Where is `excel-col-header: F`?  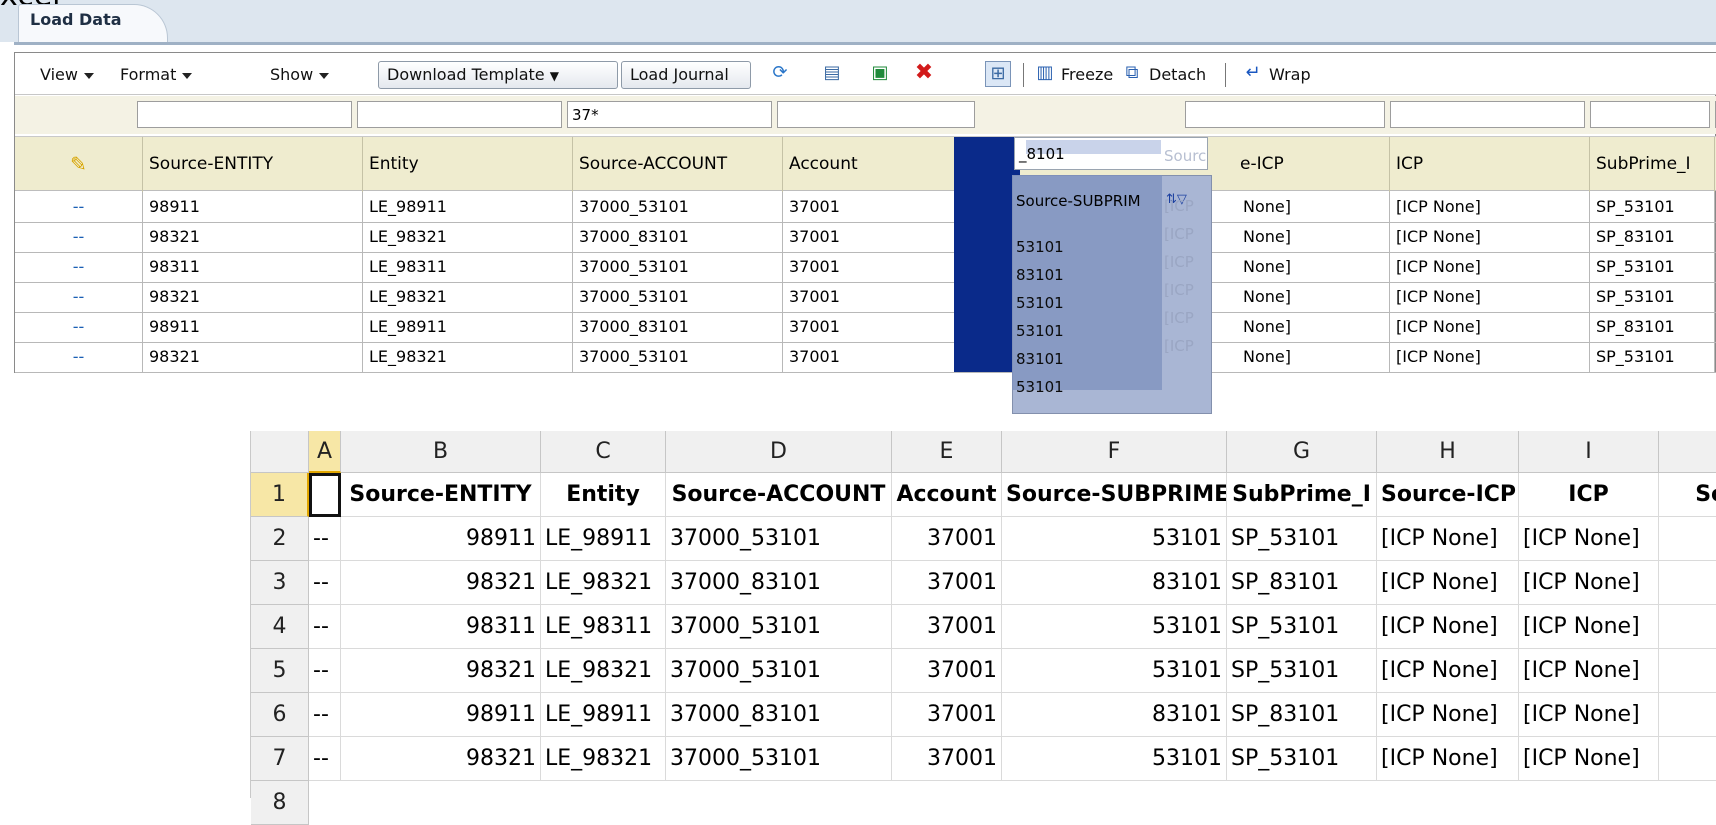
excel-col-header: F is located at coordinates (1114, 452).